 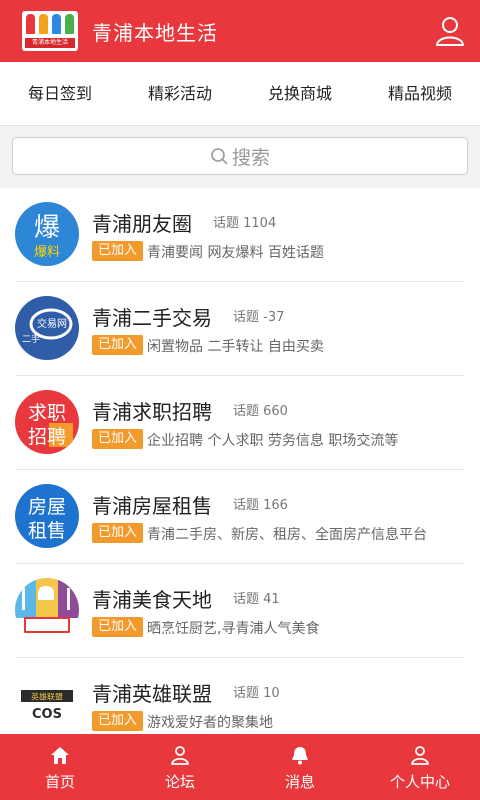 I want to click on tab-exchange-mall: 兑换商城, so click(x=300, y=93).